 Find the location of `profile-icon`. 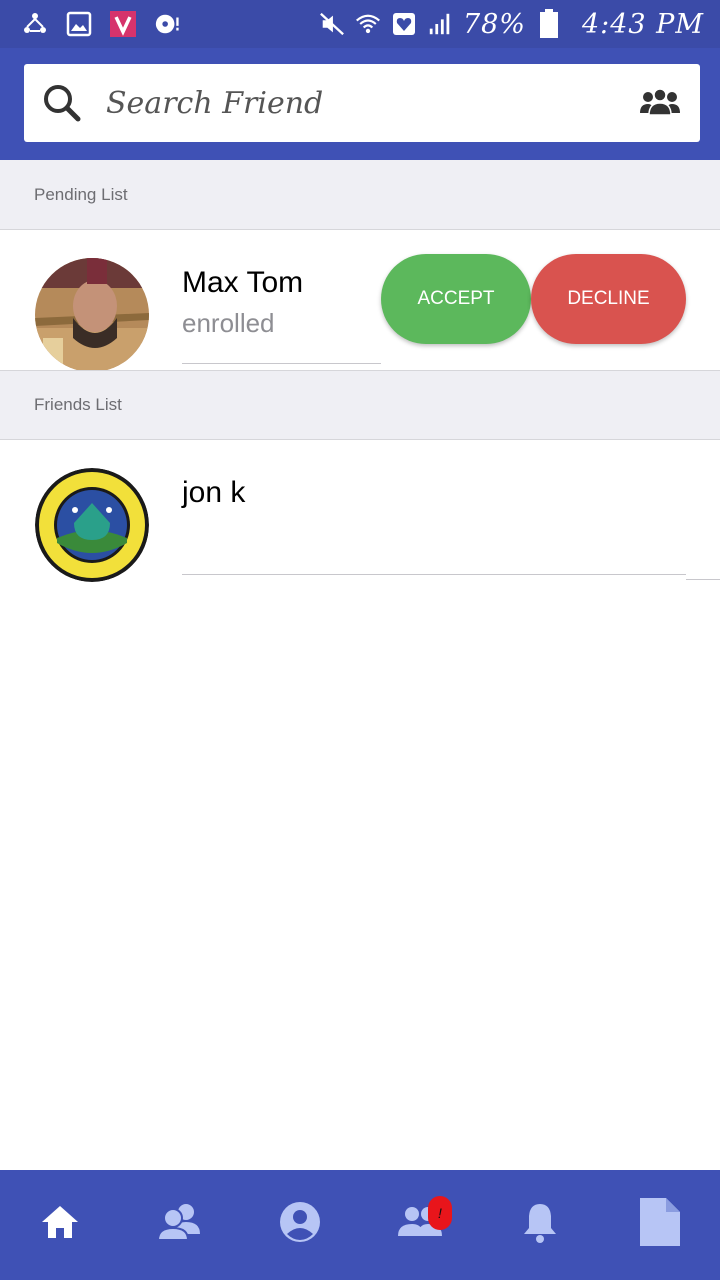

profile-icon is located at coordinates (300, 1222).